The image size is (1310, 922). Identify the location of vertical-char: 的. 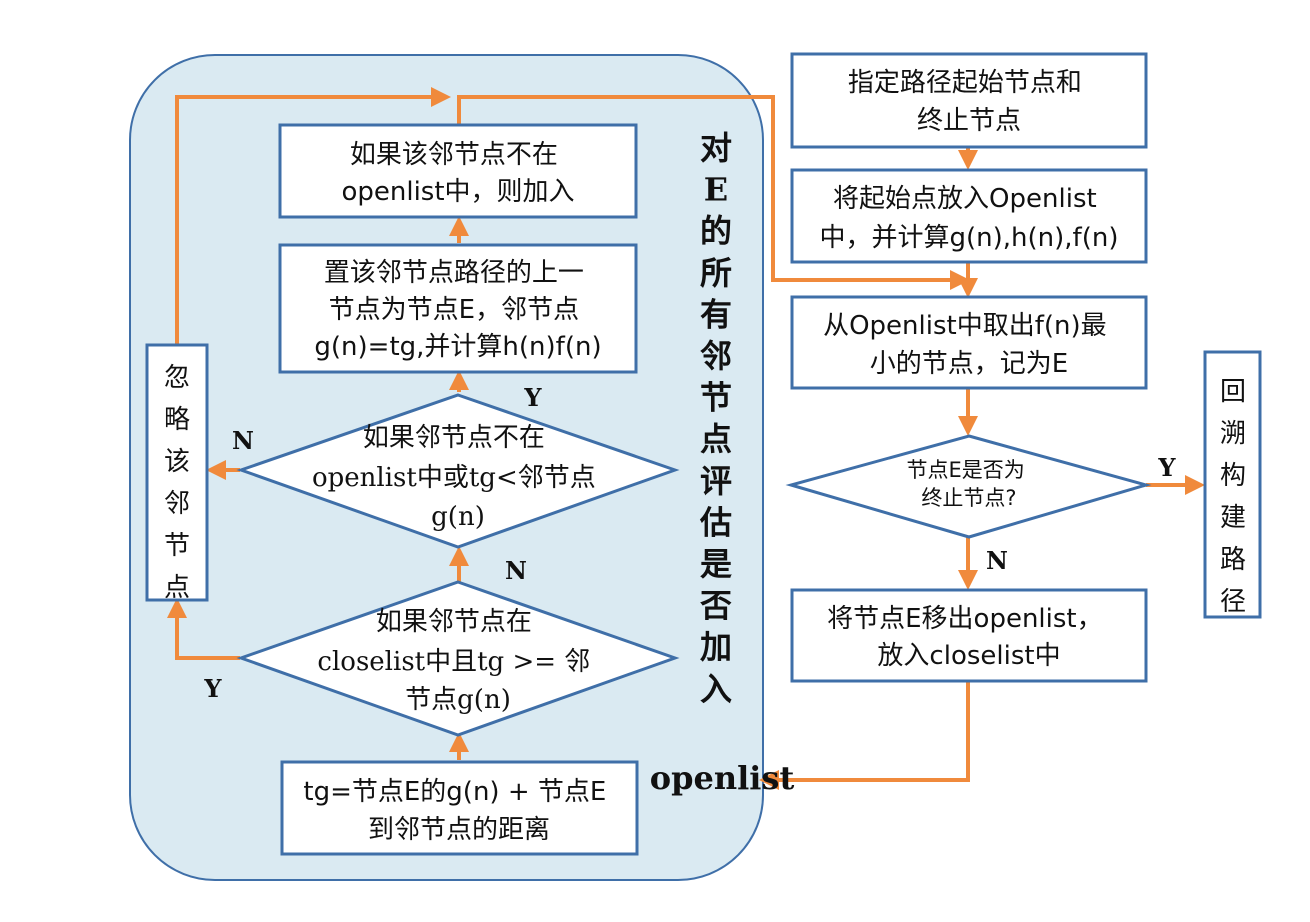
(716, 231).